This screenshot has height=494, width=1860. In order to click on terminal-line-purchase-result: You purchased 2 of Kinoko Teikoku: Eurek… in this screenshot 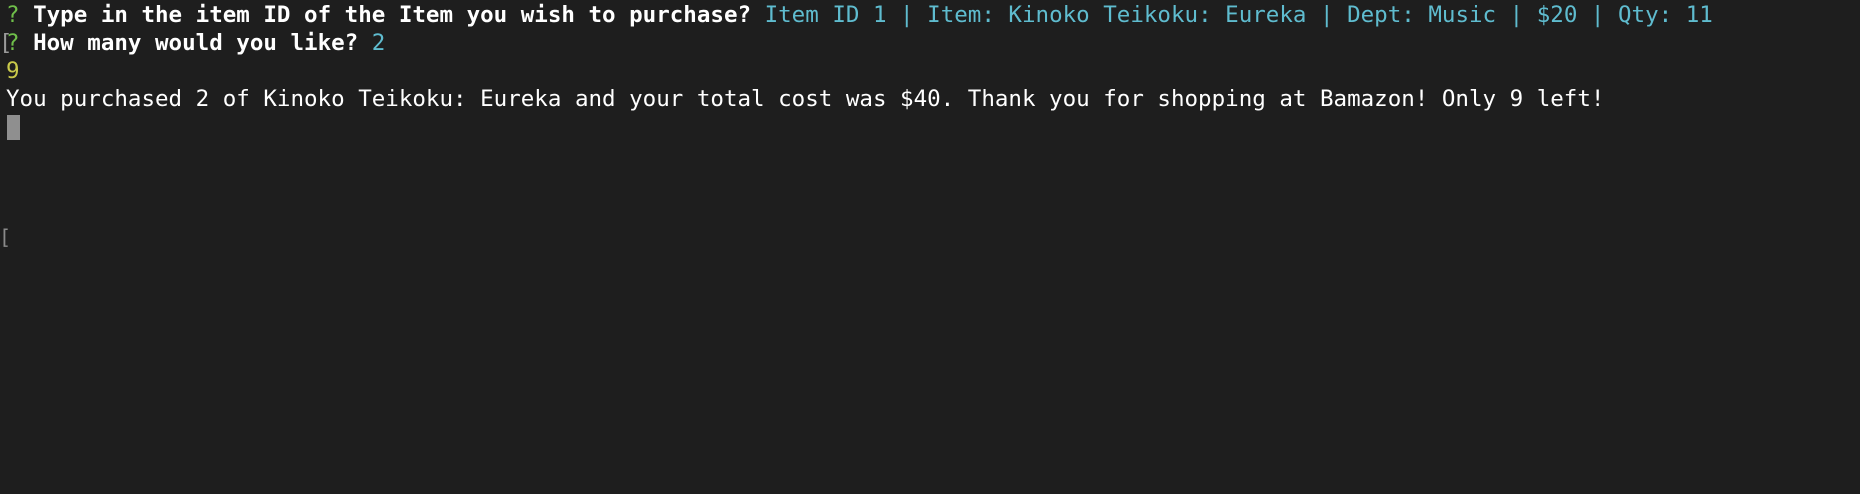, I will do `click(805, 99)`.